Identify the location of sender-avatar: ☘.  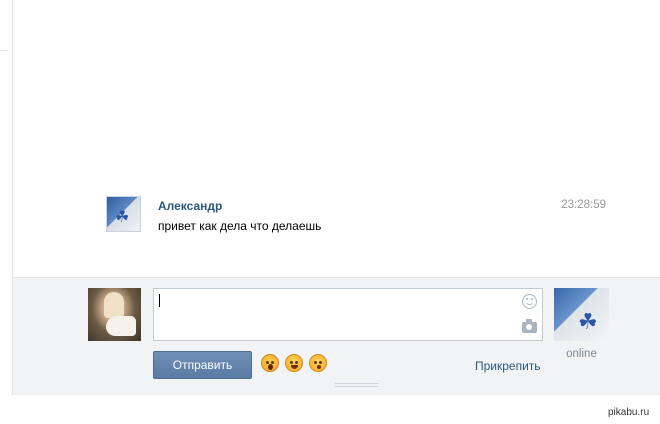
(123, 214).